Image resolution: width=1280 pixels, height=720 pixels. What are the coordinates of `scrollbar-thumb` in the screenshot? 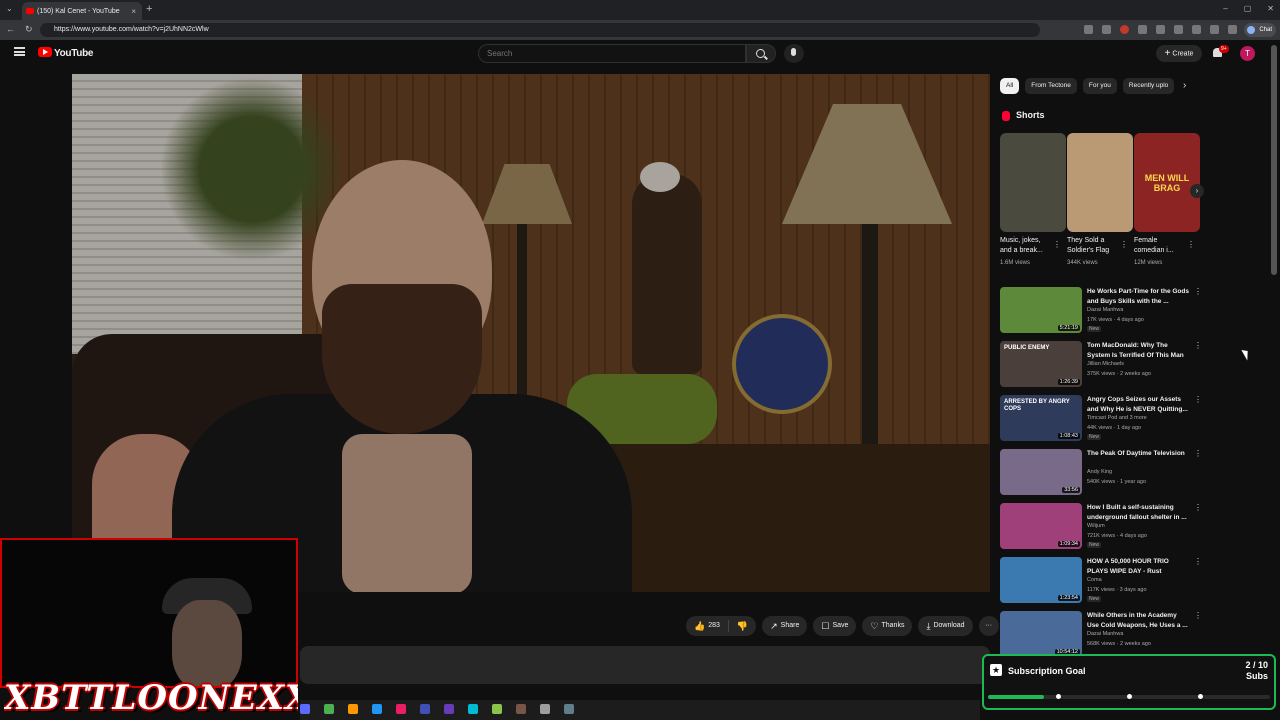 It's located at (1274, 160).